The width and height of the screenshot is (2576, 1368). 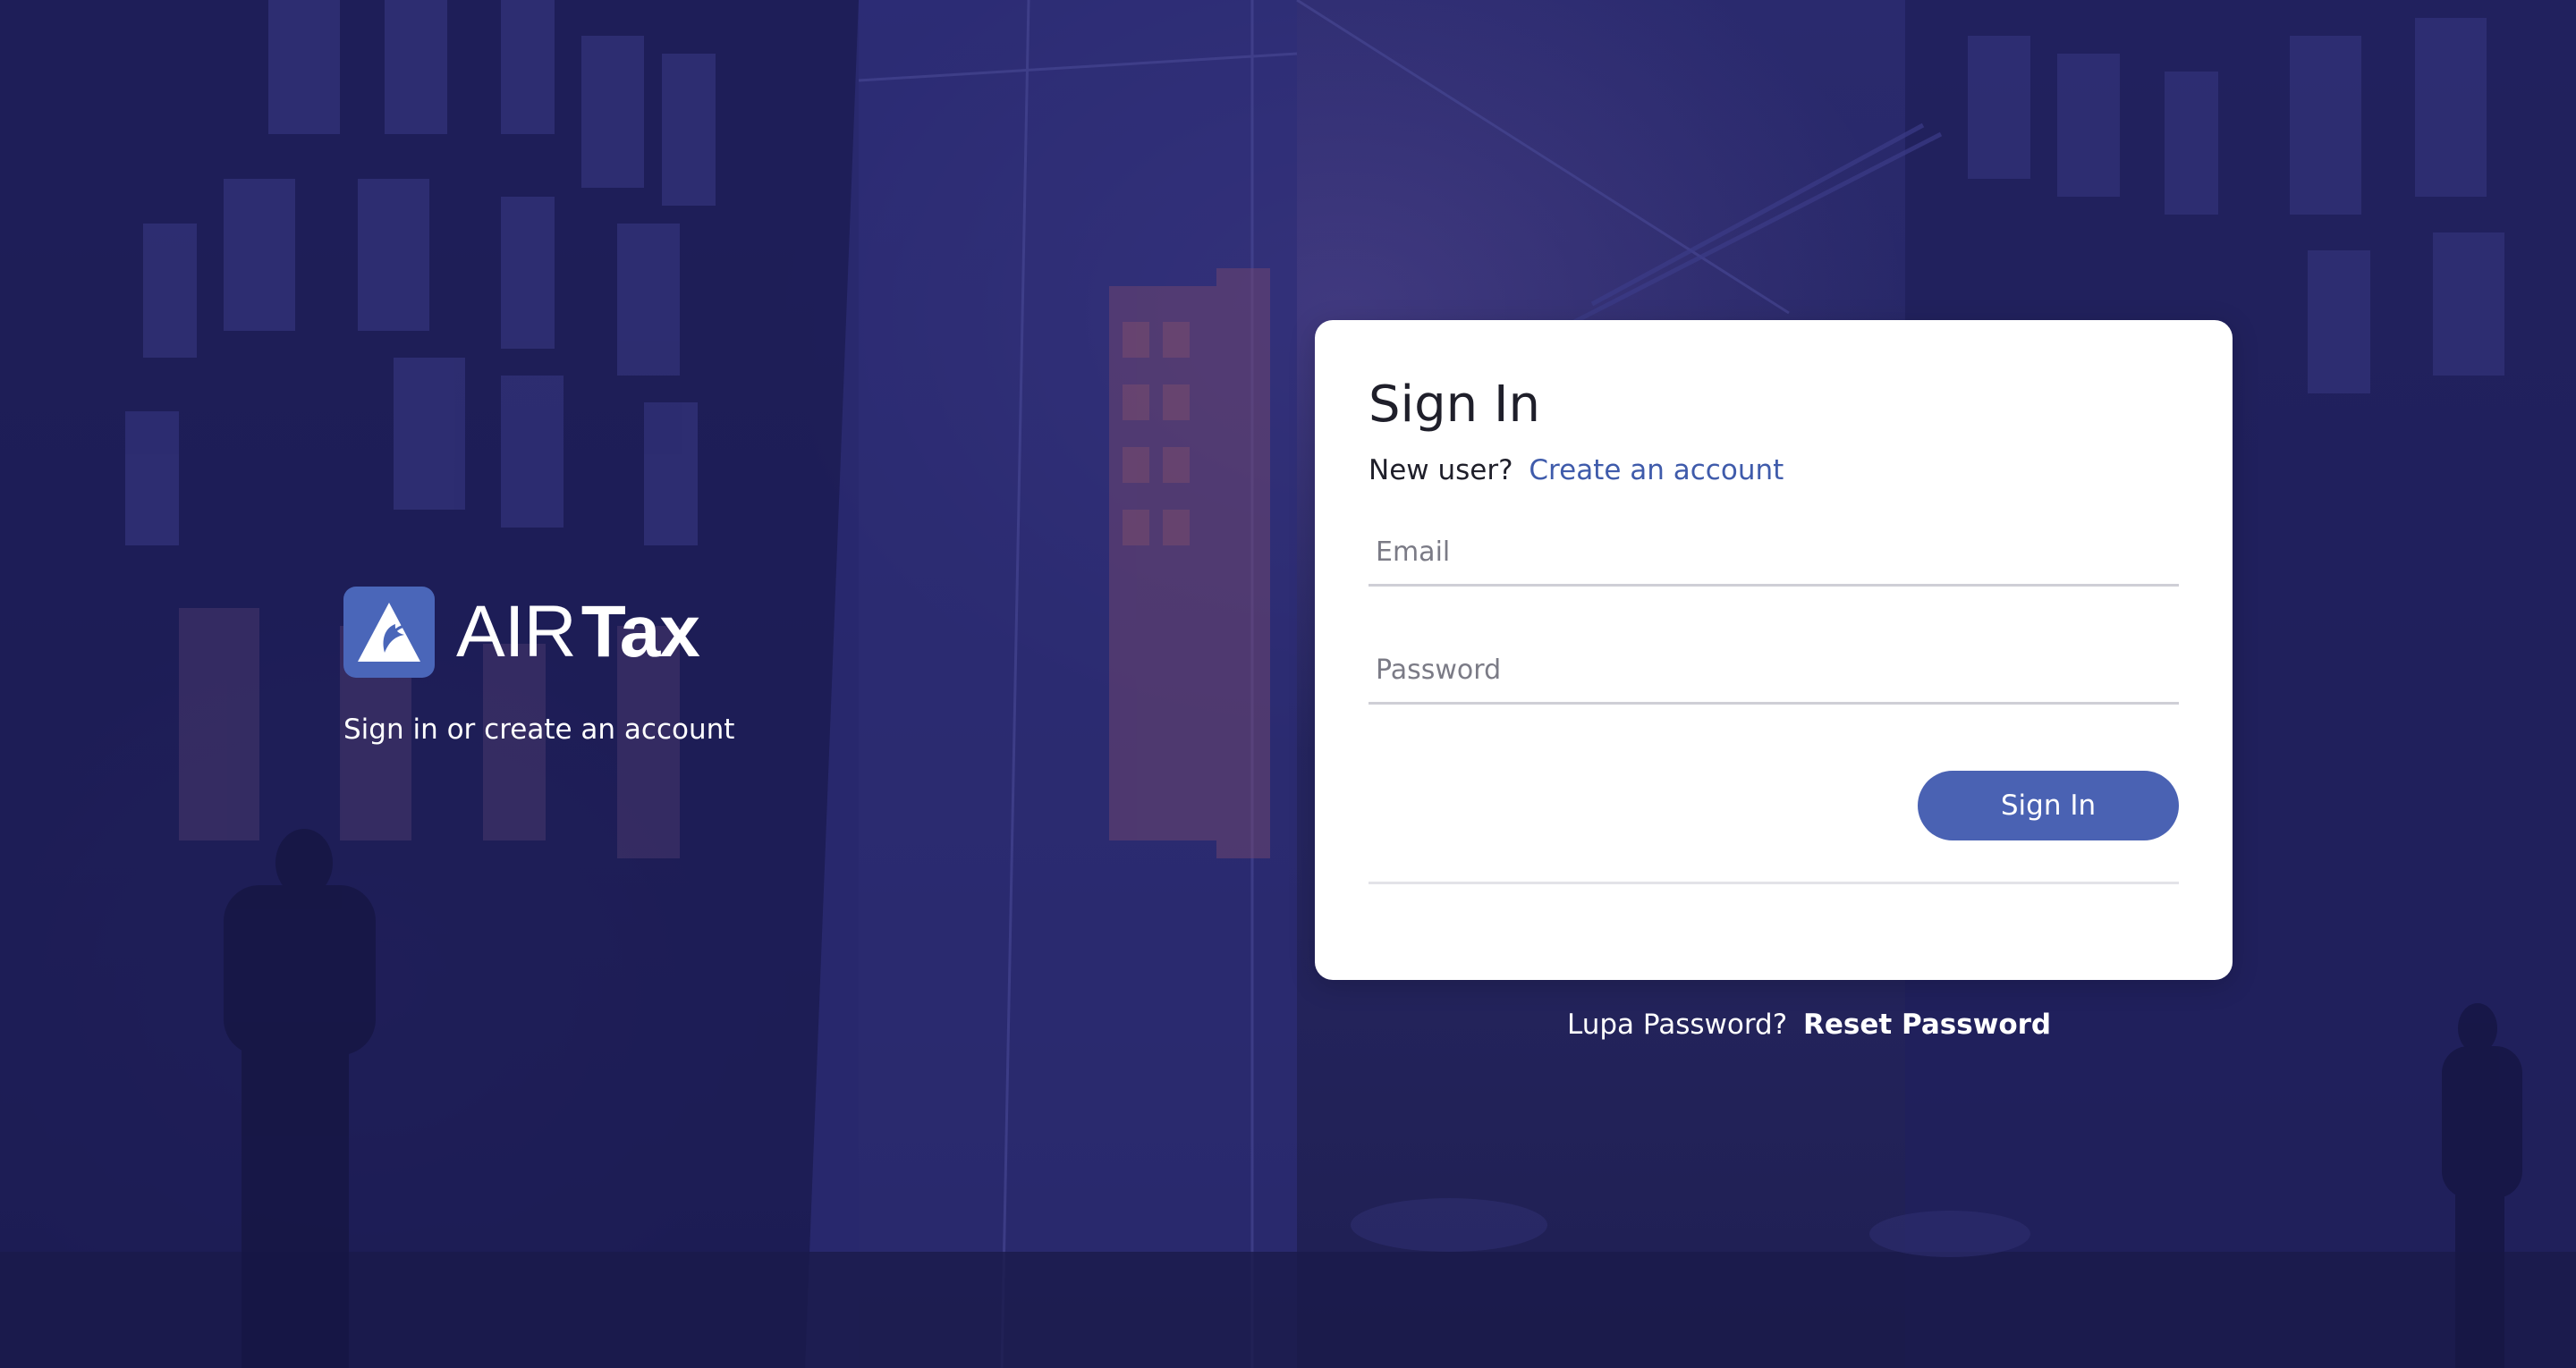 I want to click on sign-in-button: Sign In, so click(x=2048, y=806).